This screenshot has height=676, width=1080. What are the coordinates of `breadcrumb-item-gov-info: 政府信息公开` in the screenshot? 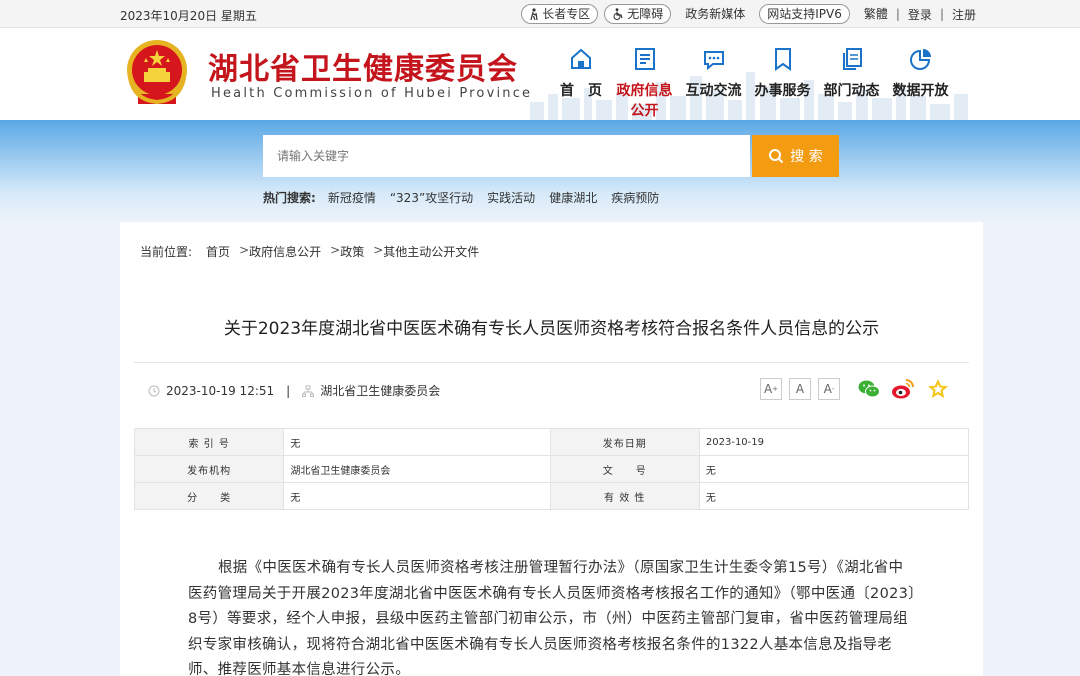 It's located at (285, 251).